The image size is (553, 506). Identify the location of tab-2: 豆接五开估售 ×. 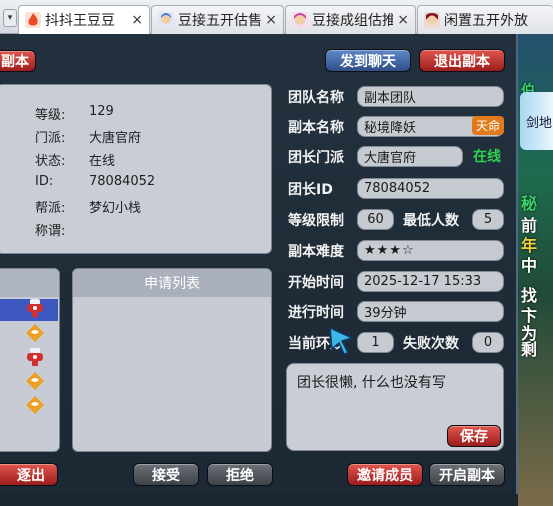
(217, 19).